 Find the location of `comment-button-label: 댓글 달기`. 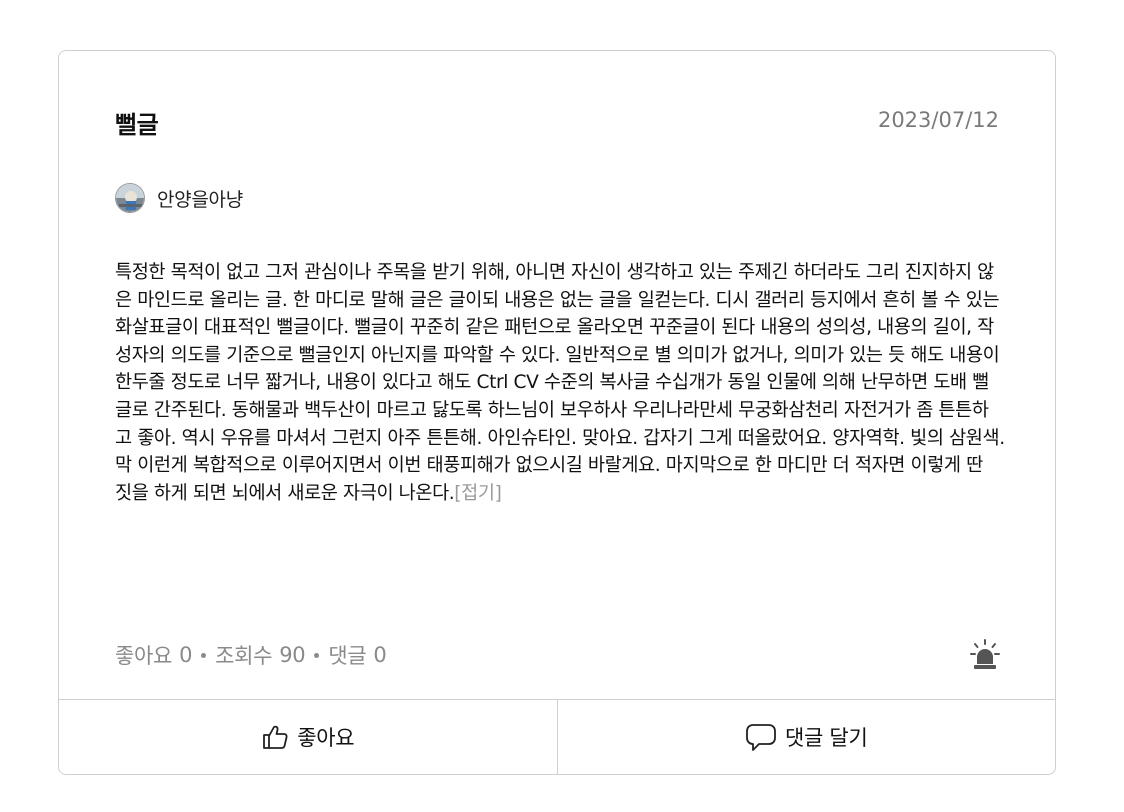

comment-button-label: 댓글 달기 is located at coordinates (826, 738).